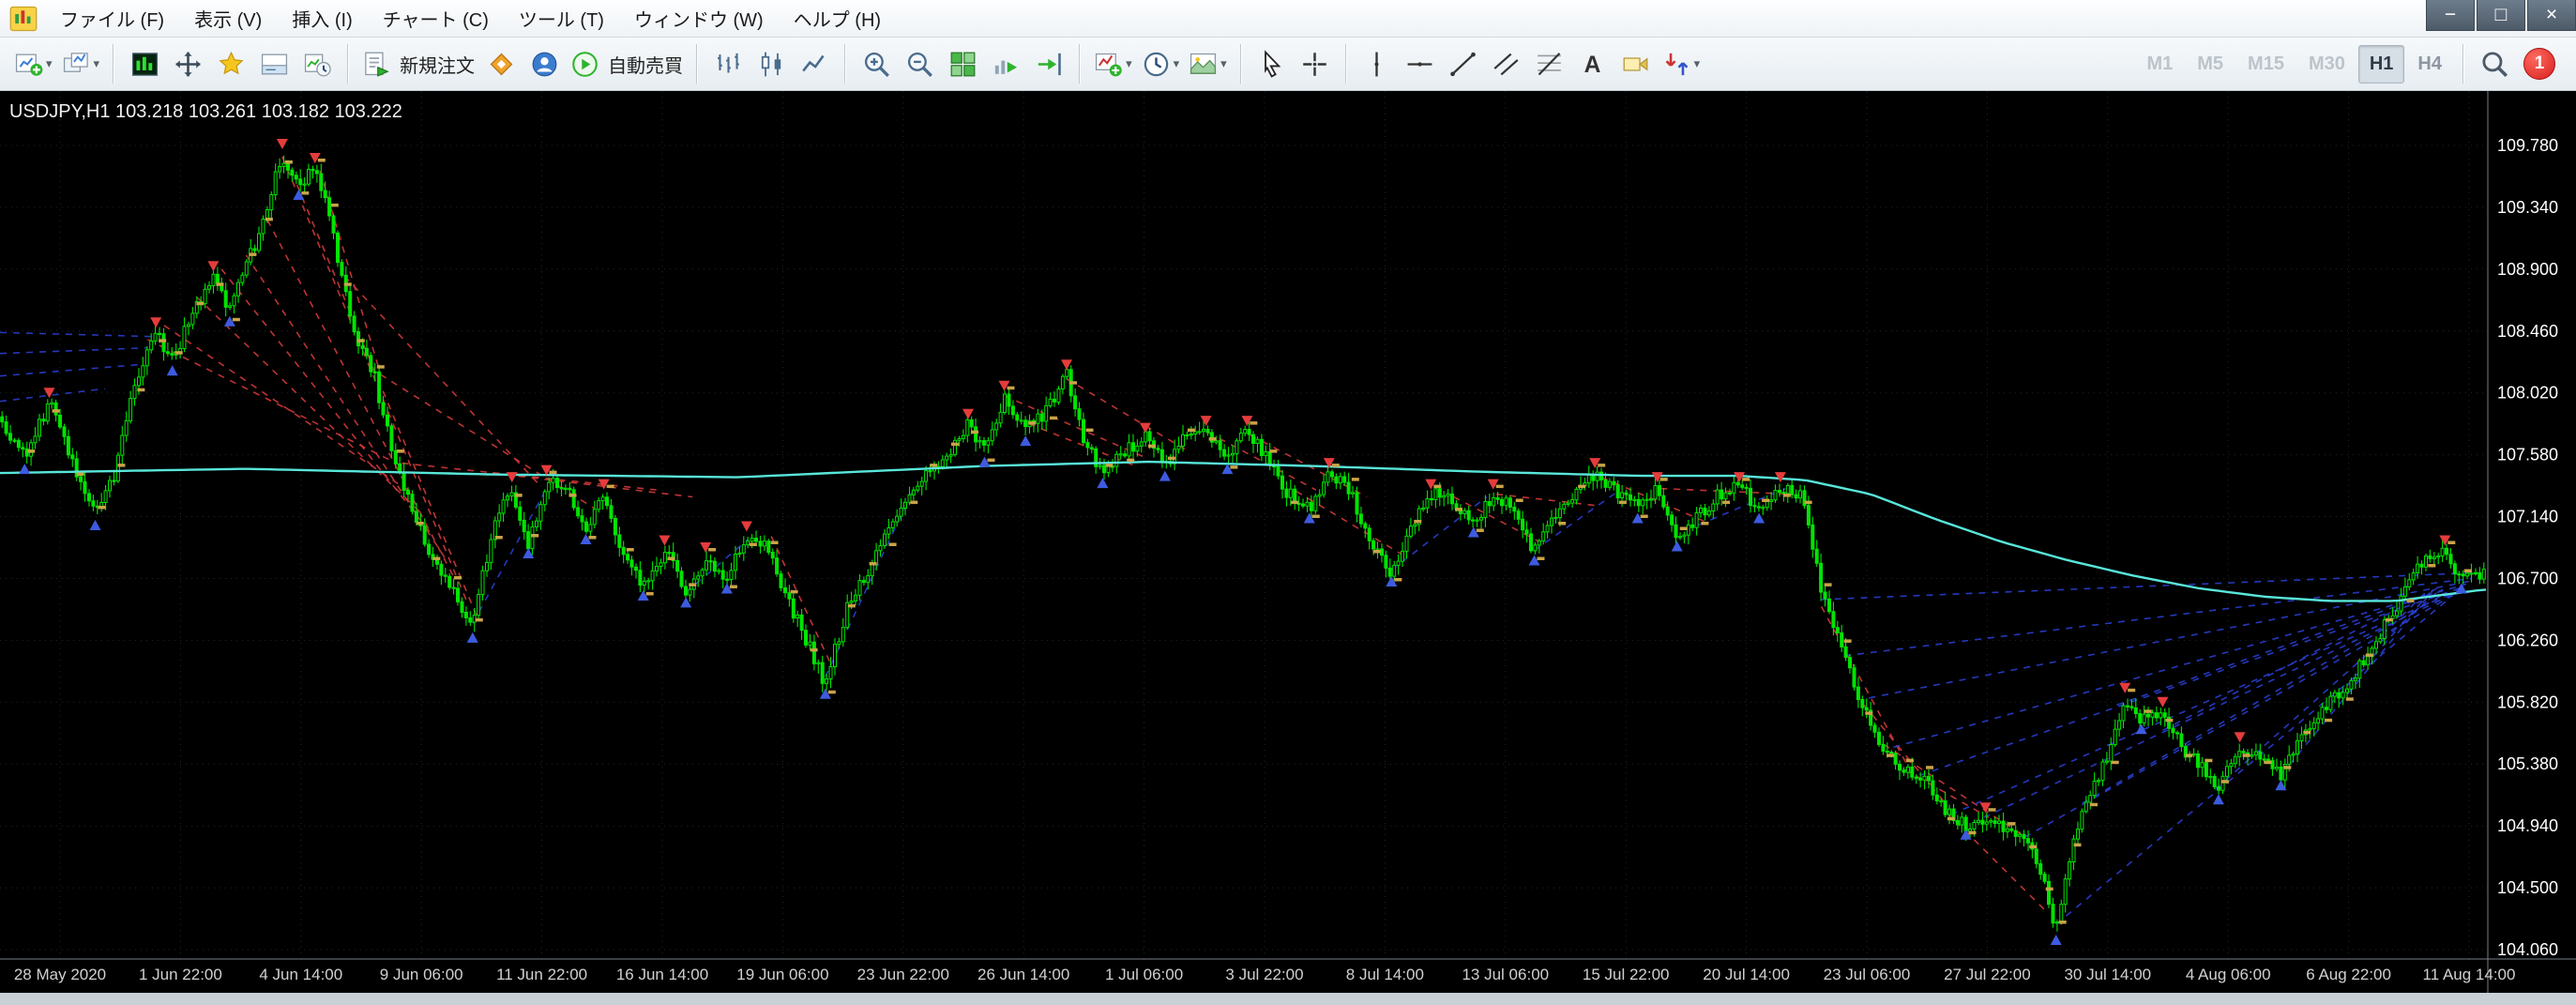 The image size is (2576, 1005). I want to click on new-chart-icon, so click(29, 64).